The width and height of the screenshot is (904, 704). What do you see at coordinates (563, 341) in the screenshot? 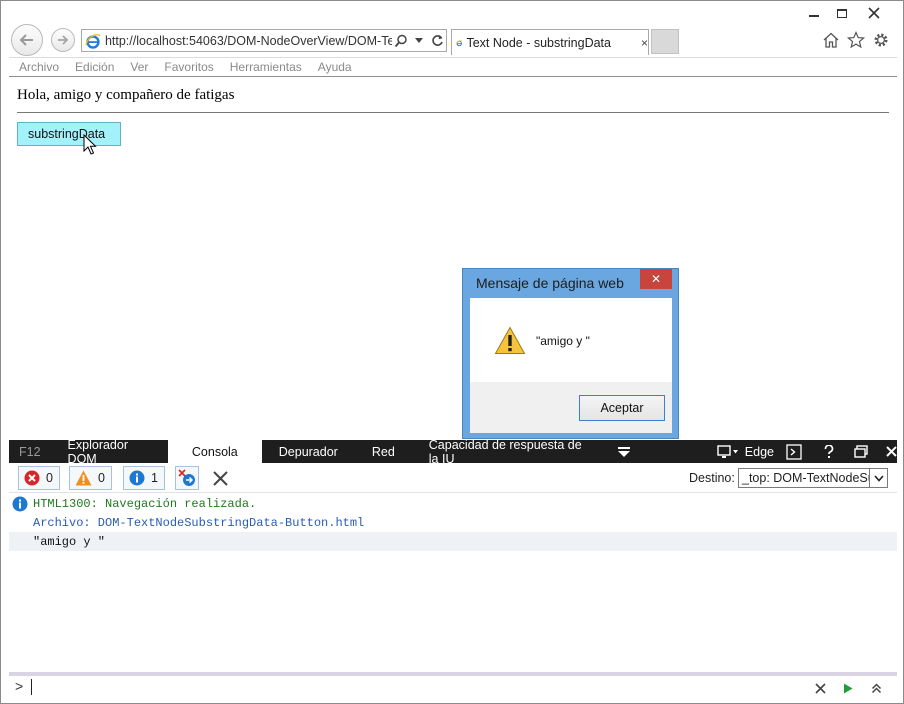
I see `dialog-message: "amigo y "` at bounding box center [563, 341].